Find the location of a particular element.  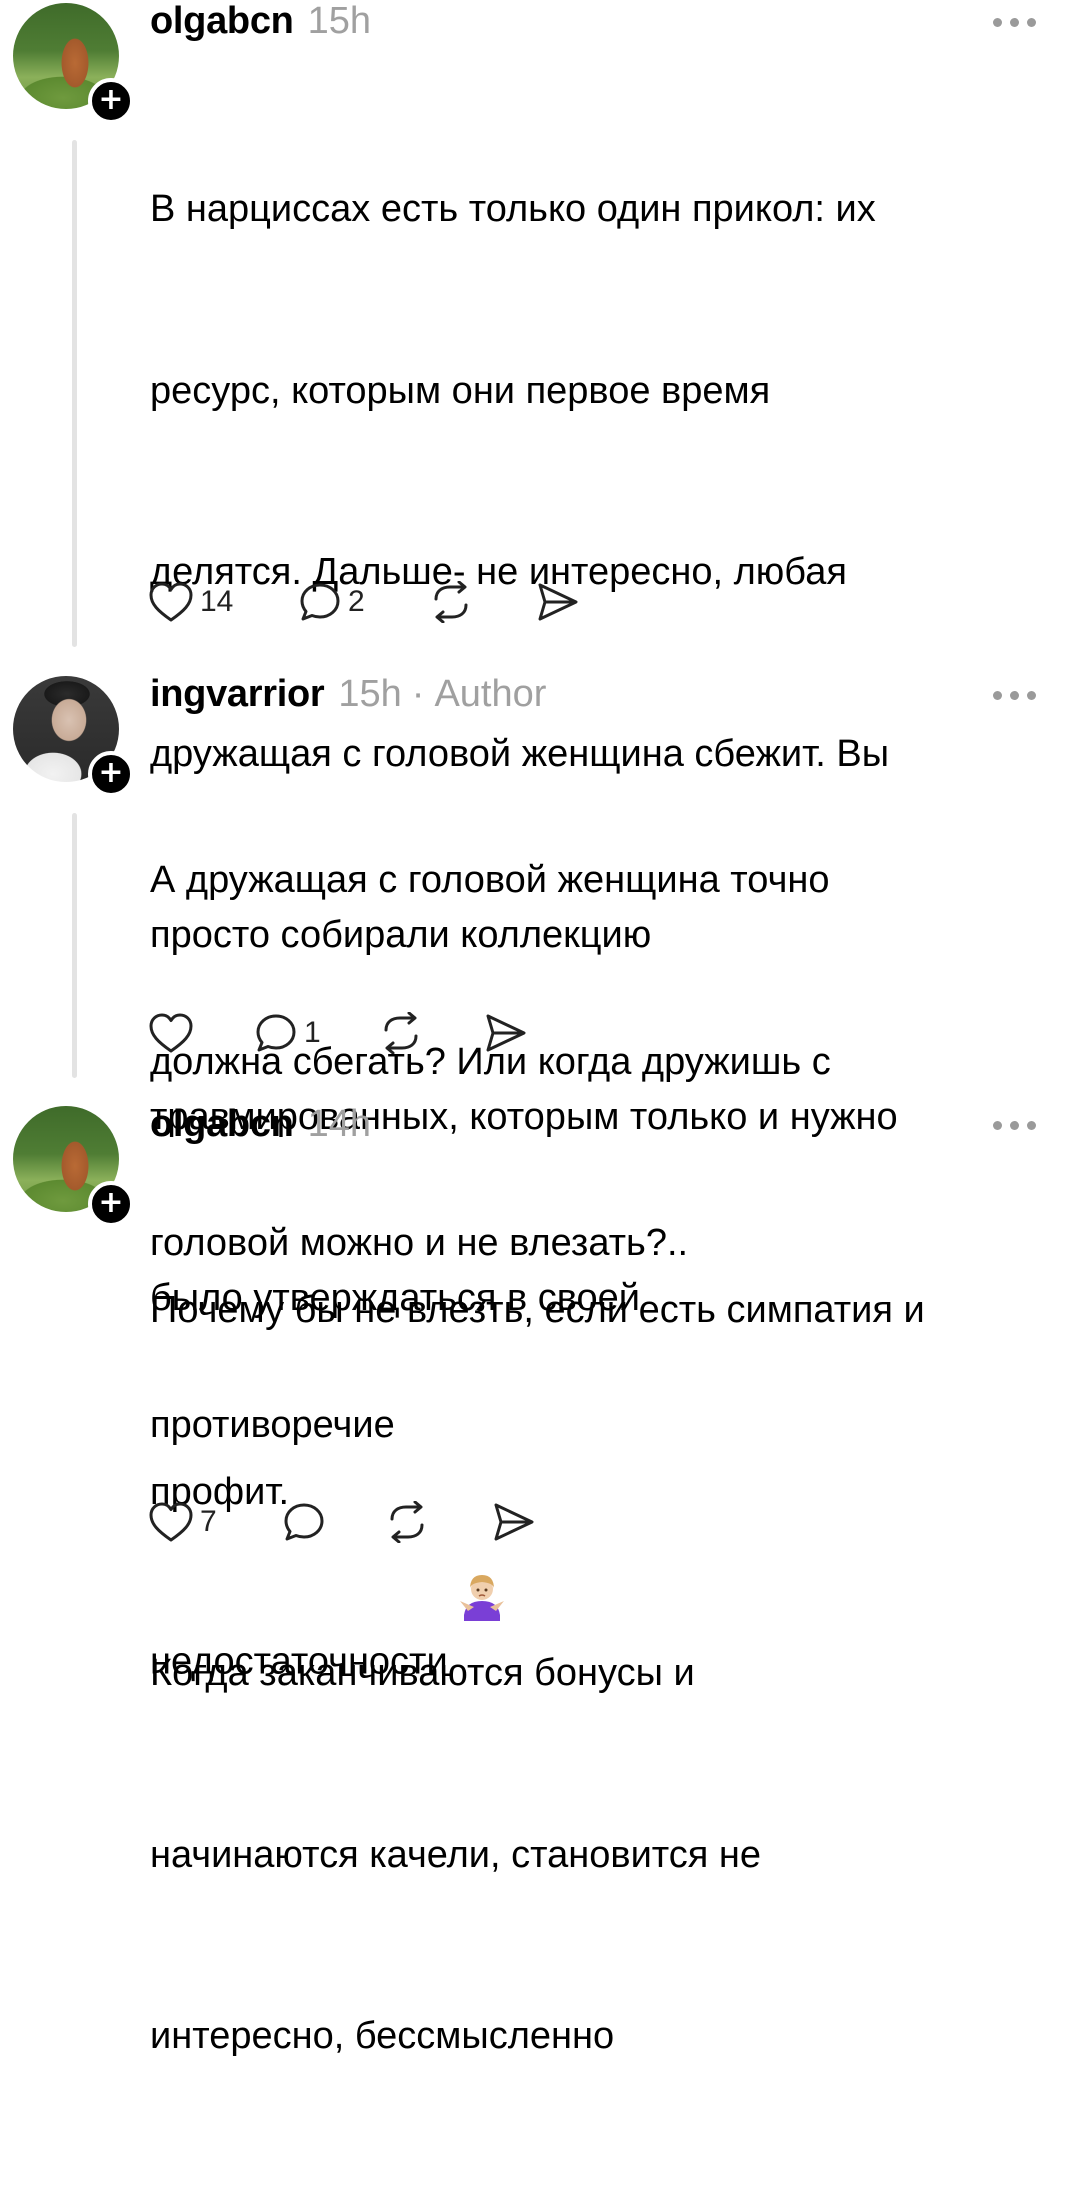

text-line: делятся. Дальше- не интересно, любая is located at coordinates (498, 572).